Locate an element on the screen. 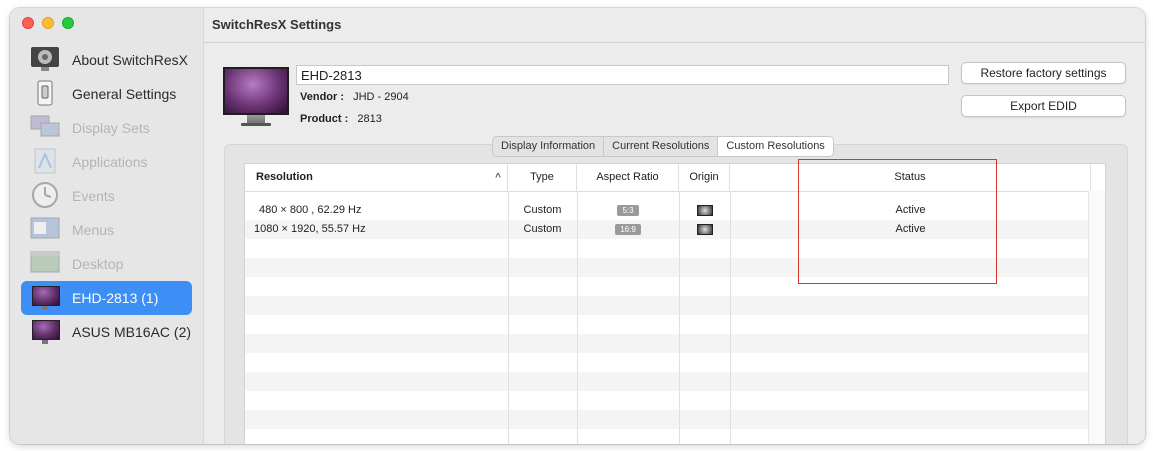 Image resolution: width=1153 pixels, height=451 pixels. aspect-ratio-cell: 5:3 is located at coordinates (628, 210).